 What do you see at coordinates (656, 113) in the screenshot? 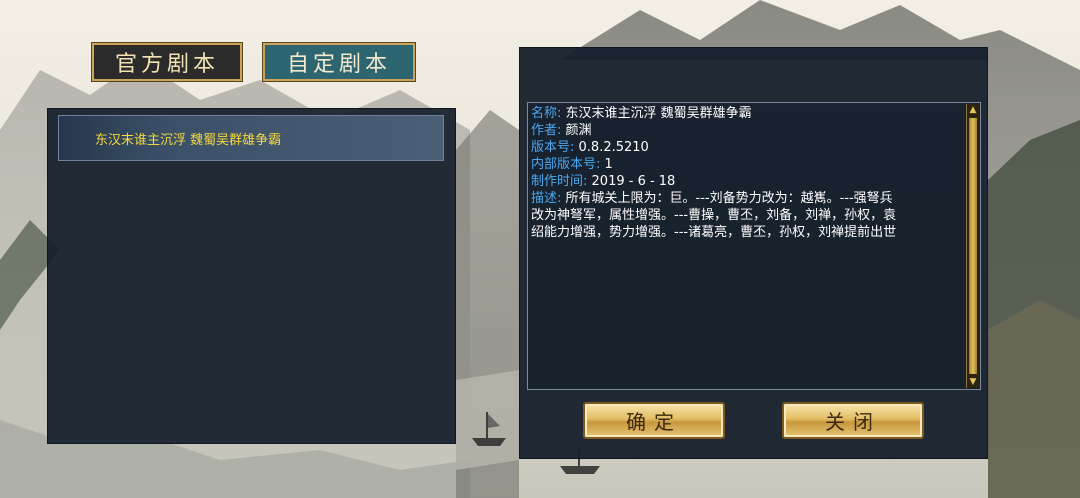
I see `name-value: 东汉末谁主沉浮 魏蜀吴群雄争霸` at bounding box center [656, 113].